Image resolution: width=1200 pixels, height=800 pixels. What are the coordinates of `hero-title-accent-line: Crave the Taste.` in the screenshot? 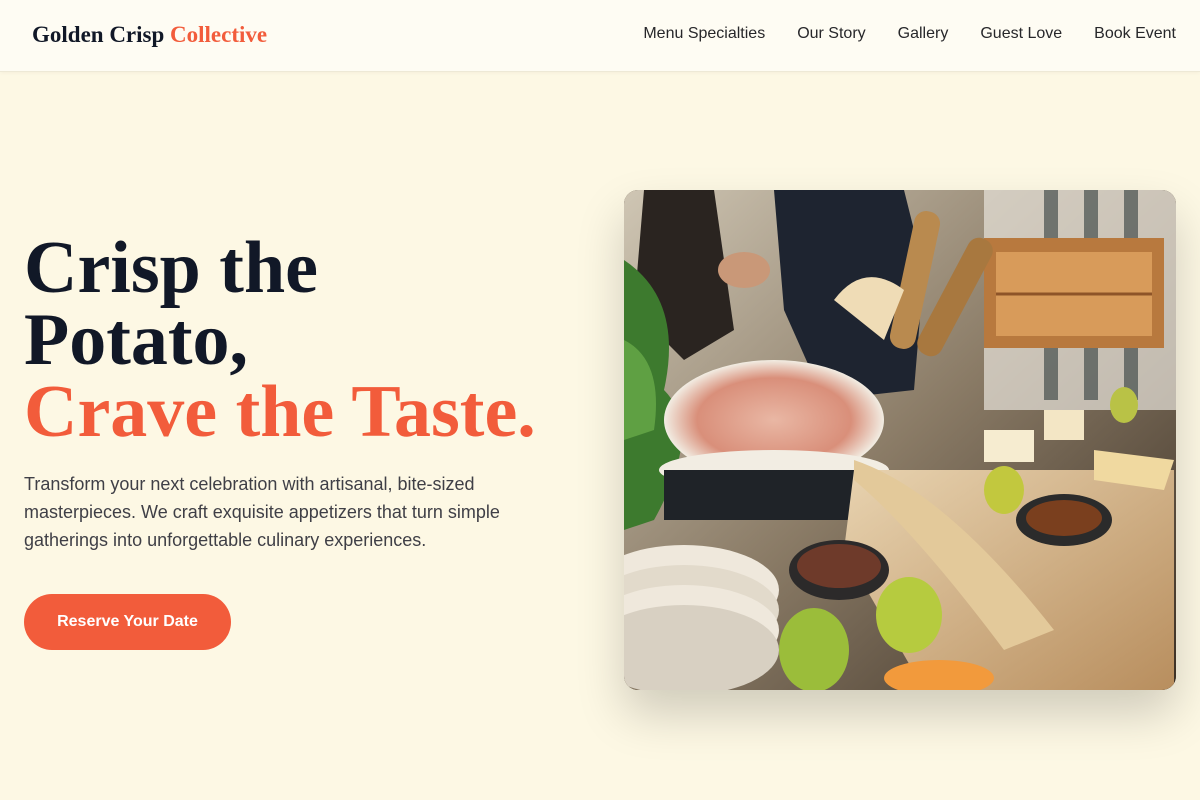 It's located at (280, 412).